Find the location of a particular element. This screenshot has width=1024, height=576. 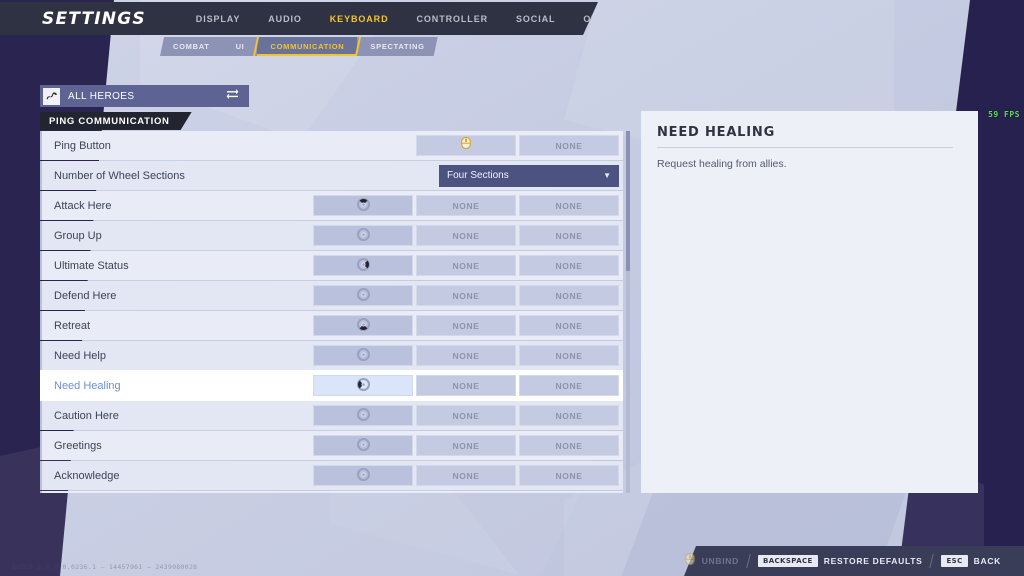

page-title: SETTINGS is located at coordinates (94, 18).